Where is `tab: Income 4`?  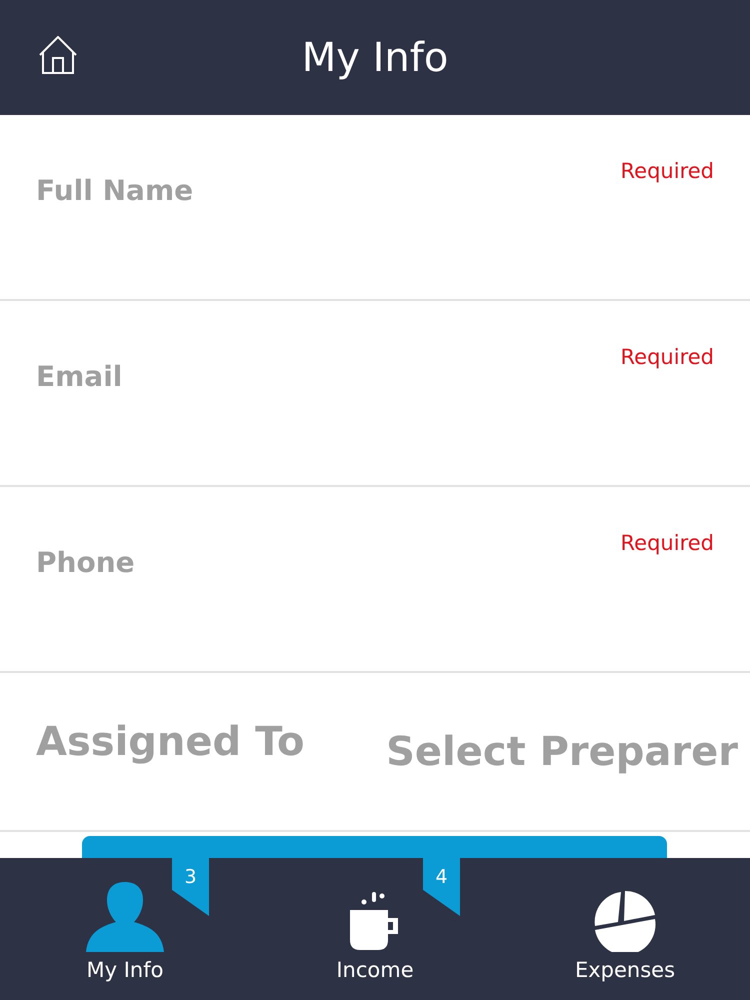
tab: Income 4 is located at coordinates (375, 929).